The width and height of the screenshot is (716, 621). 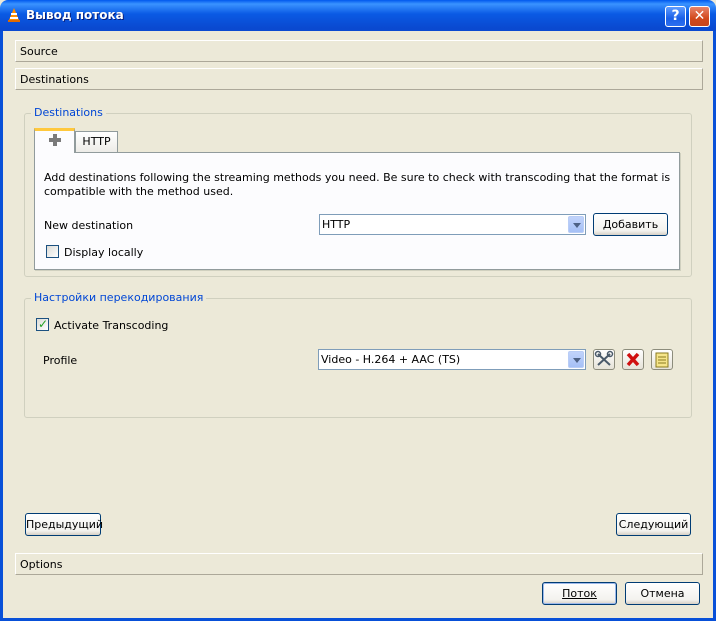 I want to click on edit-profile-button, so click(x=604, y=359).